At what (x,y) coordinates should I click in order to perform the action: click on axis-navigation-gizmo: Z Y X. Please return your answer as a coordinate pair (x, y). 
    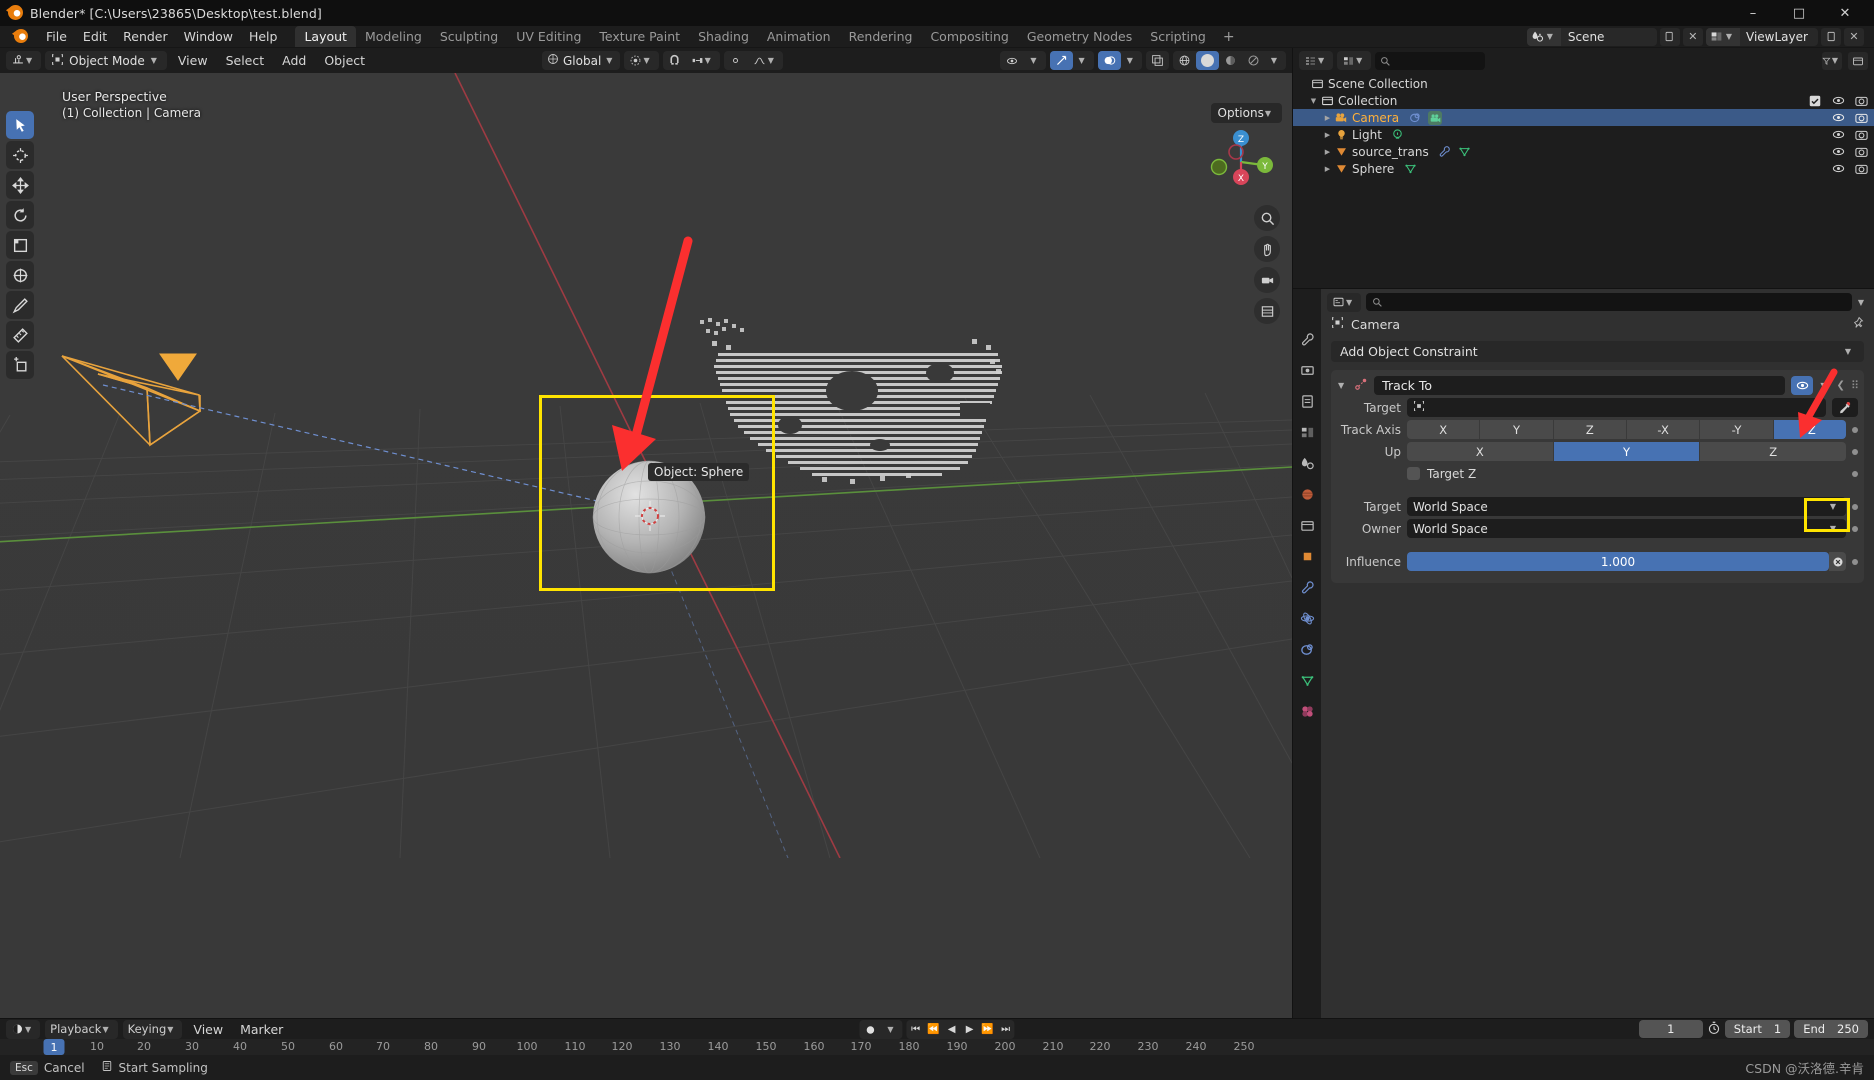
    Looking at the image, I should click on (1241, 162).